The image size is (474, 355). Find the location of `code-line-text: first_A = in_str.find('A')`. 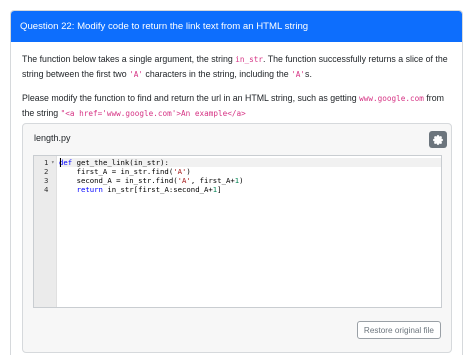

code-line-text: first_A = in_str.find('A') is located at coordinates (125, 171).